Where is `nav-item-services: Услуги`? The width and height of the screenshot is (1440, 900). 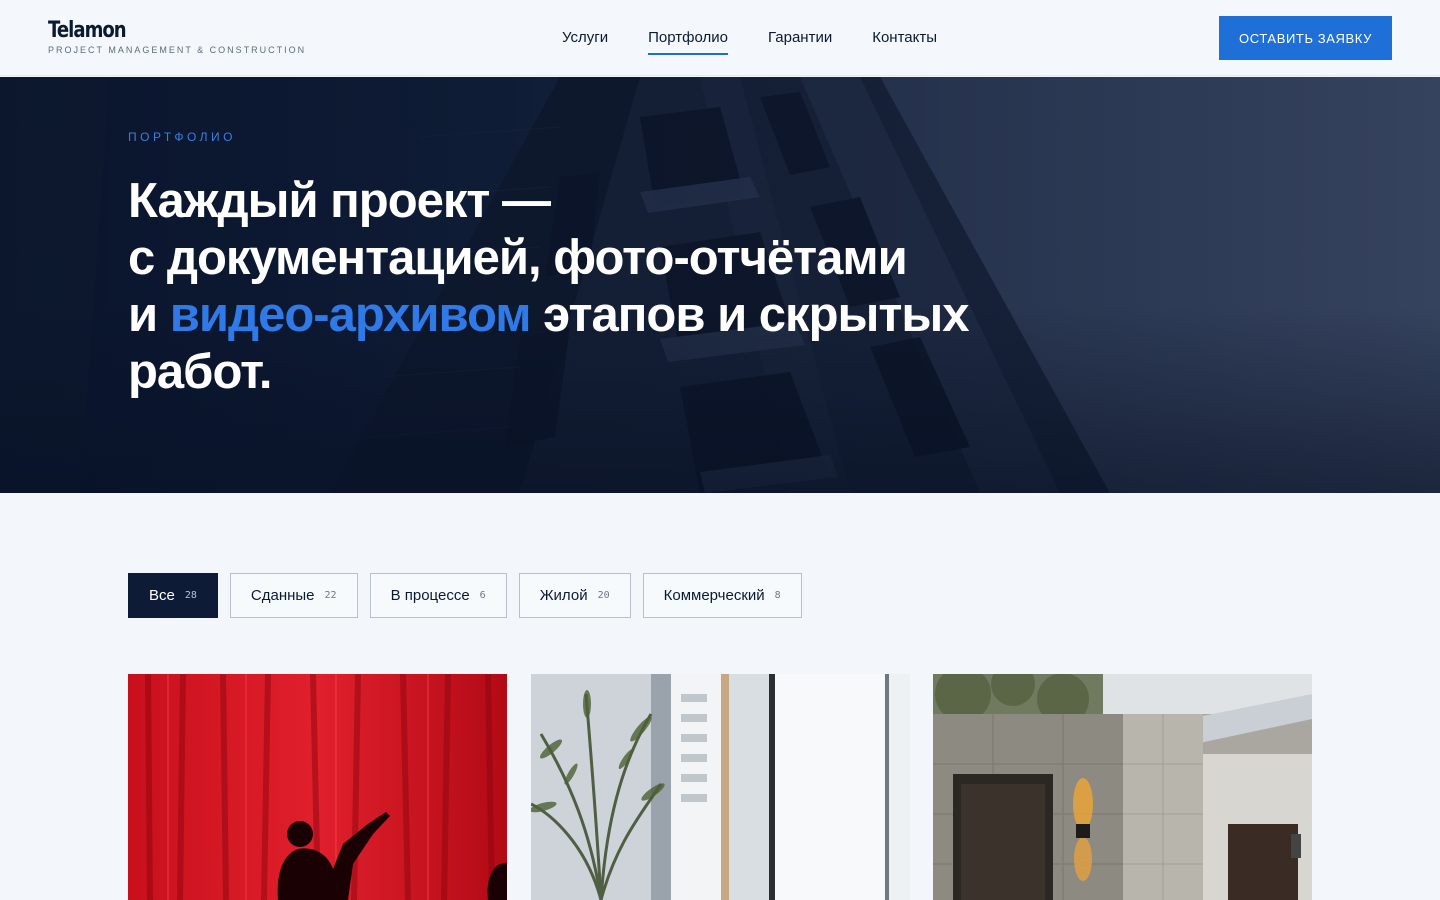 nav-item-services: Услуги is located at coordinates (585, 42).